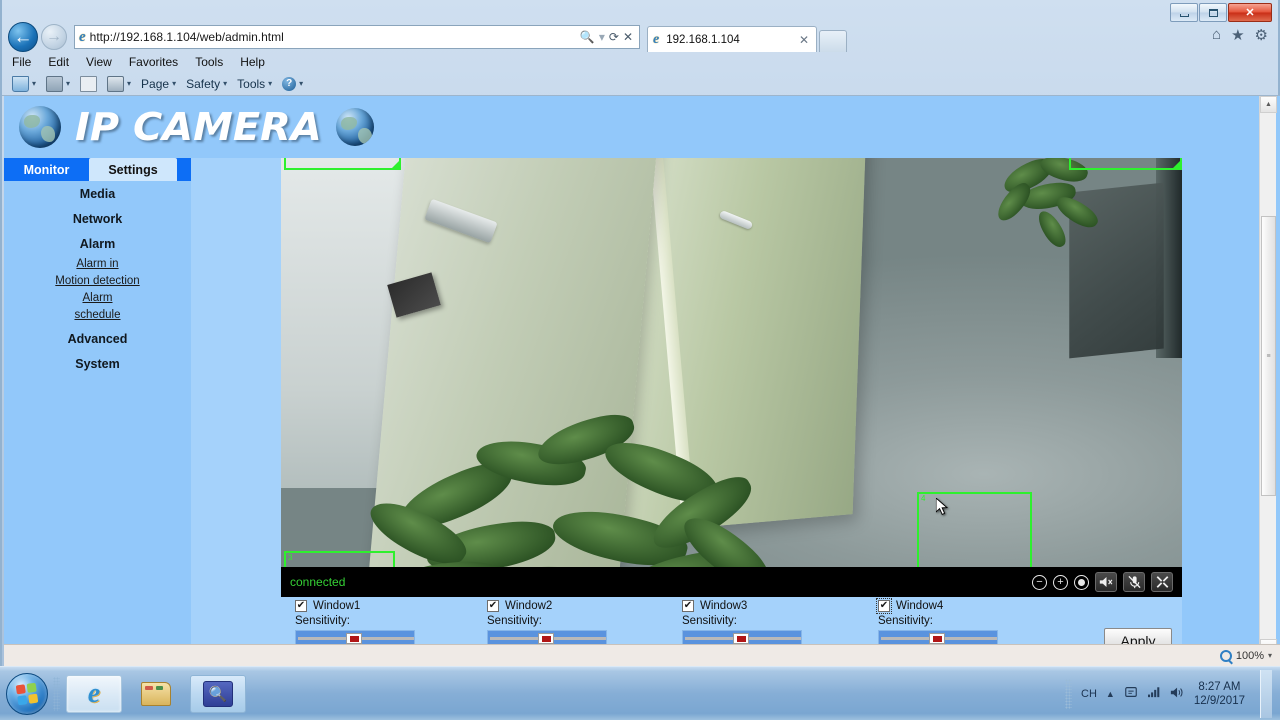 The height and width of the screenshot is (720, 1280). Describe the element at coordinates (833, 41) in the screenshot. I see `new-tab-button` at that location.